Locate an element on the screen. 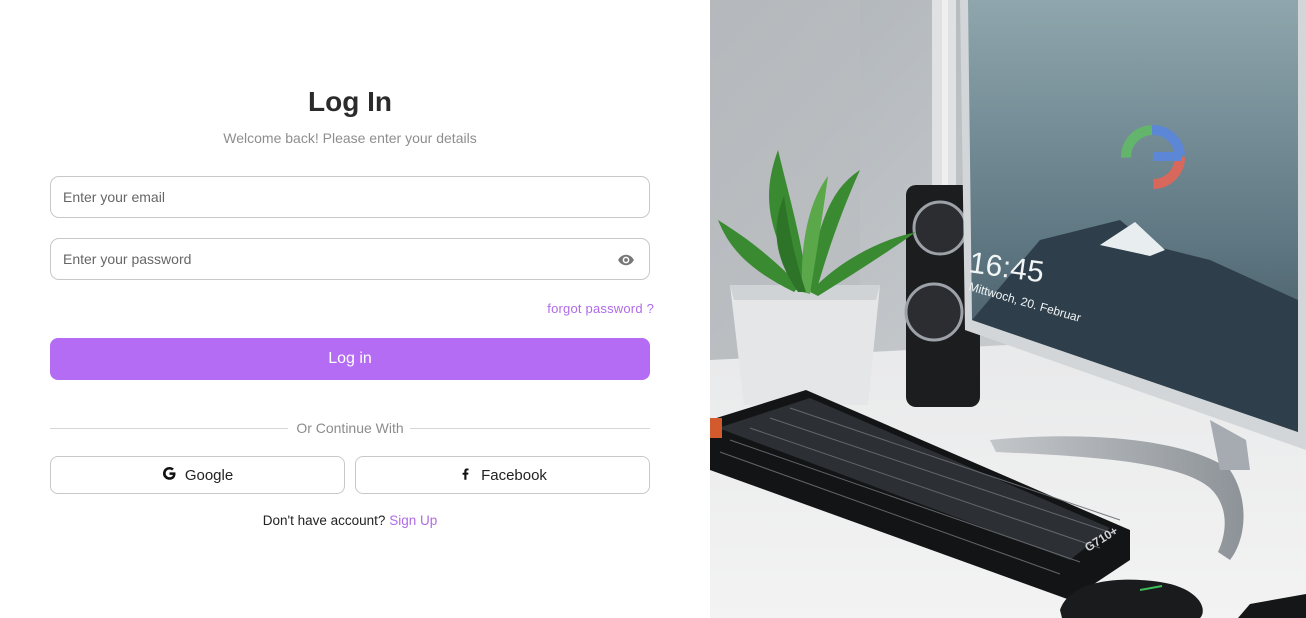  login-button: Log in is located at coordinates (350, 359).